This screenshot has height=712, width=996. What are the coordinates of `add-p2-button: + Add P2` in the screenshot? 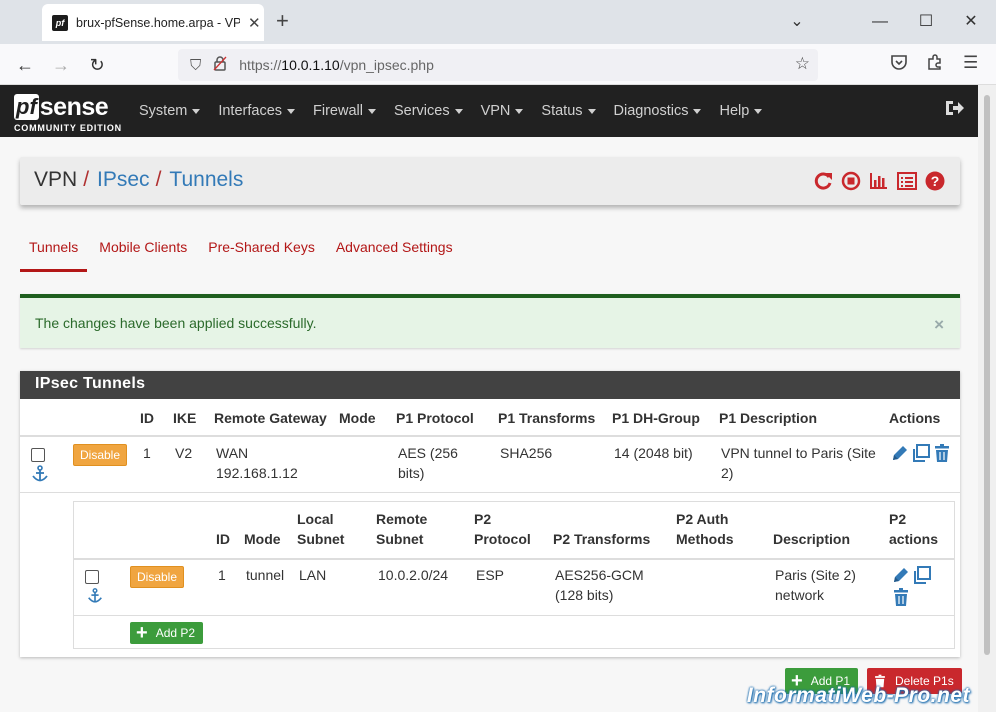 It's located at (167, 633).